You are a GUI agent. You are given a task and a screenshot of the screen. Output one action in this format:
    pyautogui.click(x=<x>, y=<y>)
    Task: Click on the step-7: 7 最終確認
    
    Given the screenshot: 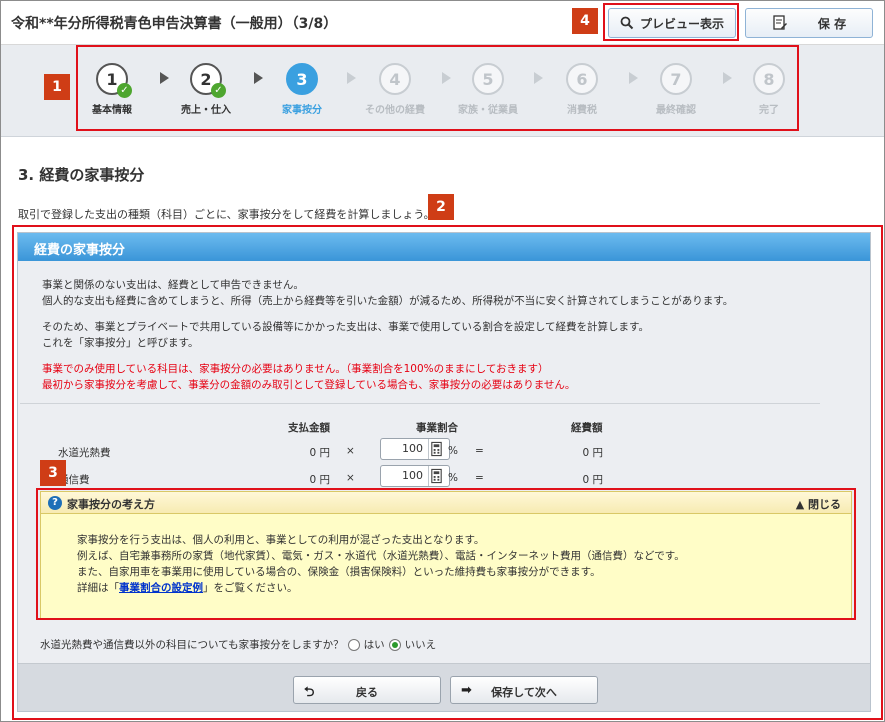 What is the action you would take?
    pyautogui.click(x=676, y=89)
    